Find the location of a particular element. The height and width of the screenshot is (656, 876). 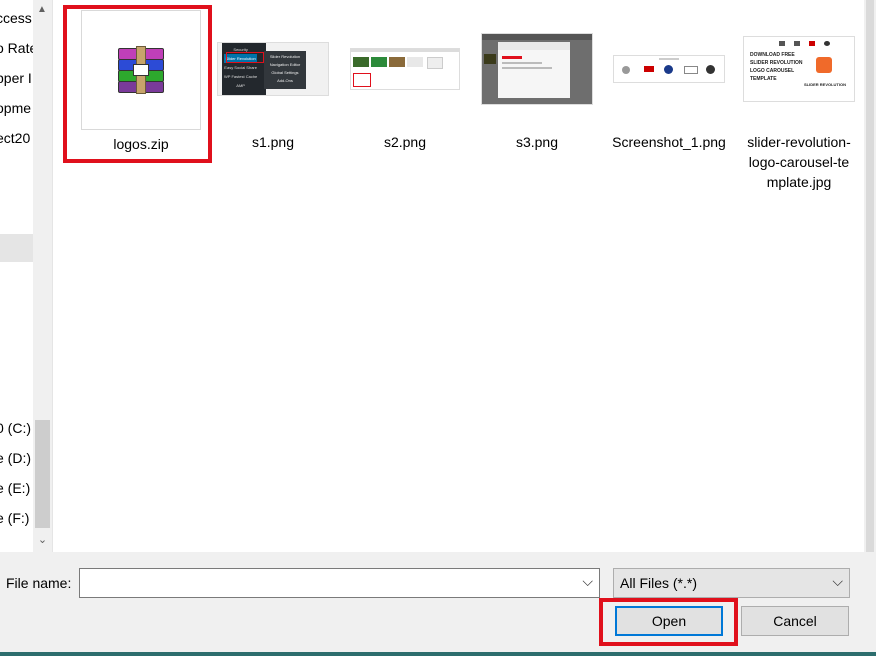

file-item-s3-png: s3.png is located at coordinates (537, 81).